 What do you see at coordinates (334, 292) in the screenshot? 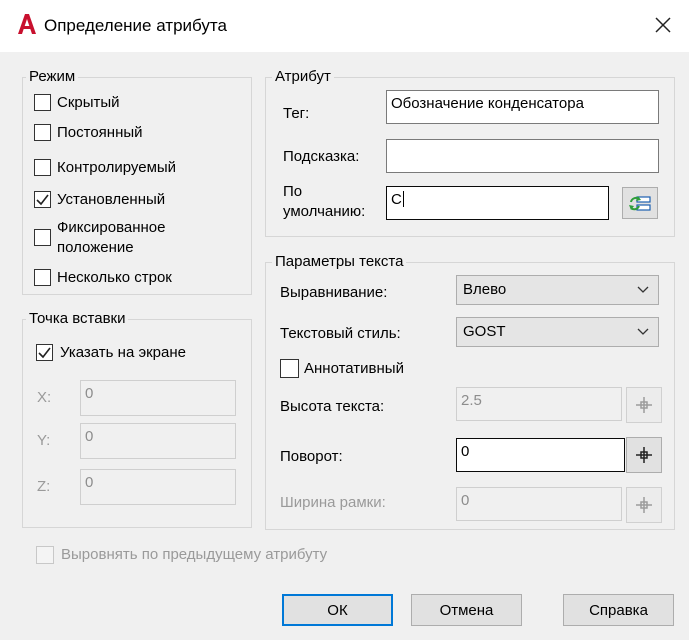
I see `justify-label: Выравнивание:` at bounding box center [334, 292].